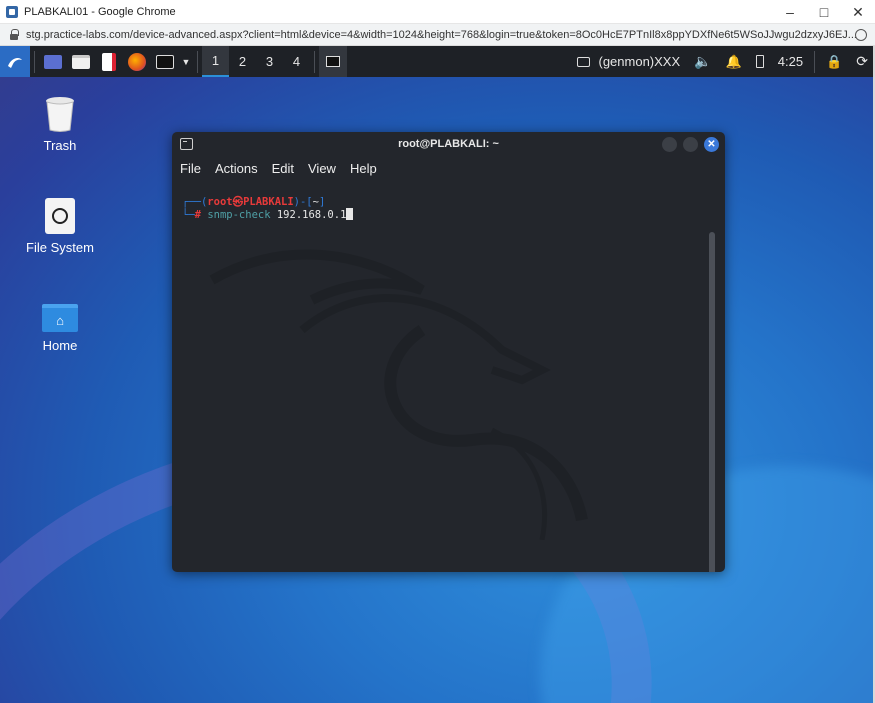 The width and height of the screenshot is (875, 703). I want to click on prompt-symbol: #, so click(197, 215).